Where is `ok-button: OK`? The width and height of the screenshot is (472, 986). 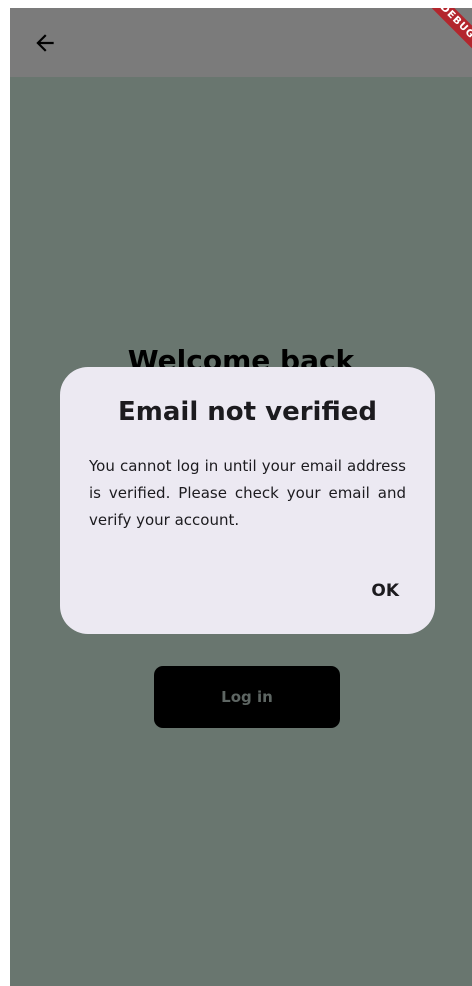 ok-button: OK is located at coordinates (385, 591).